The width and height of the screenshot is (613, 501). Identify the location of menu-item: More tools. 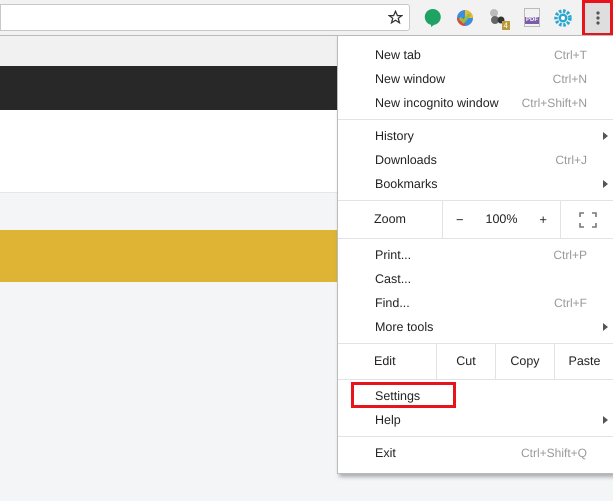
(404, 327).